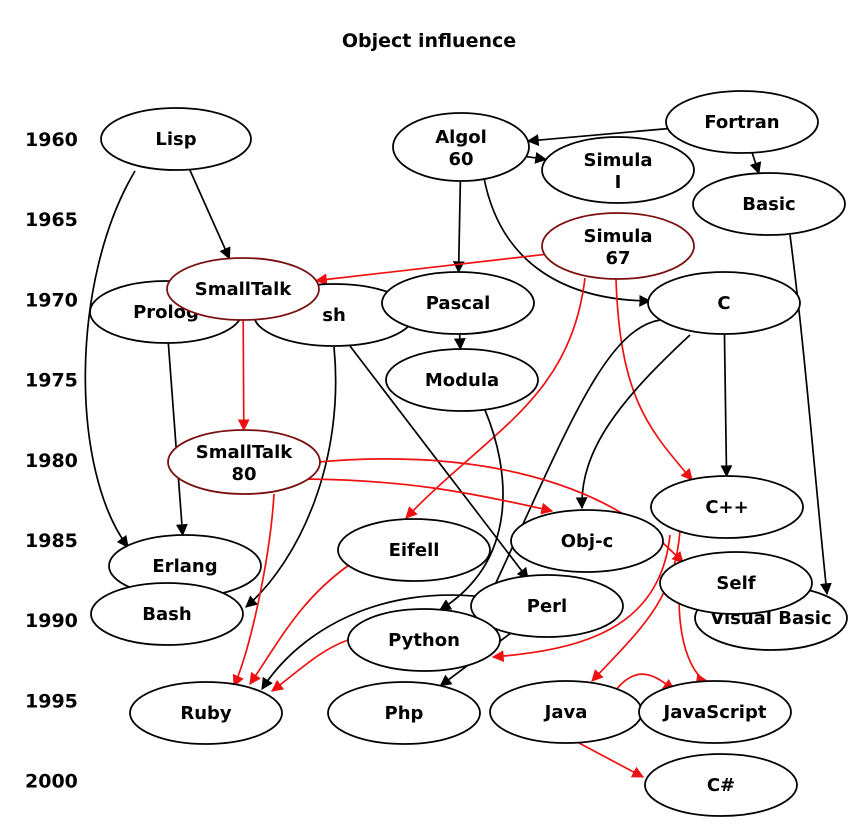 The image size is (858, 831). I want to click on node-label: Perl, so click(547, 606).